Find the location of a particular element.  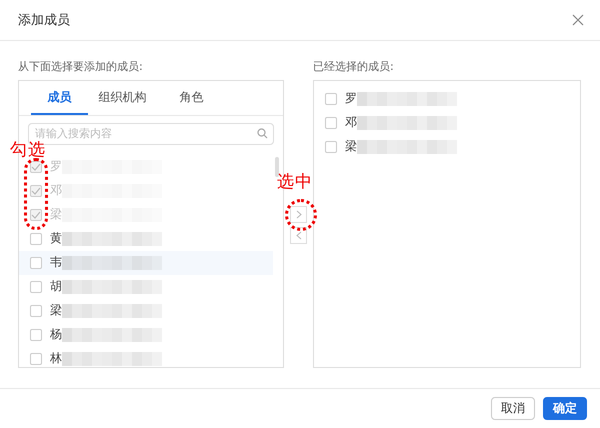

member-name: 黄 is located at coordinates (56, 239).